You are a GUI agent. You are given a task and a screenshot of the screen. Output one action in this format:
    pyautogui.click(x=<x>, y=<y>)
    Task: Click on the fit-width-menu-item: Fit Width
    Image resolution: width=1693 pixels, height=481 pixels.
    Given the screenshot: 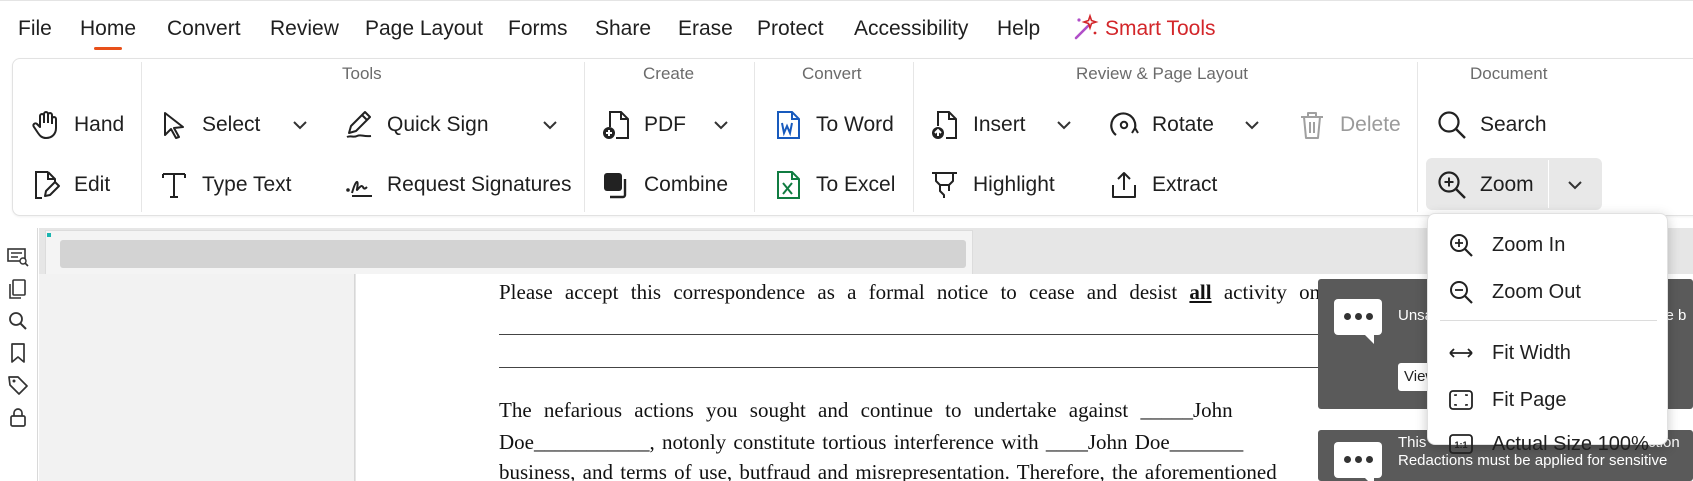 What is the action you would take?
    pyautogui.click(x=1548, y=353)
    